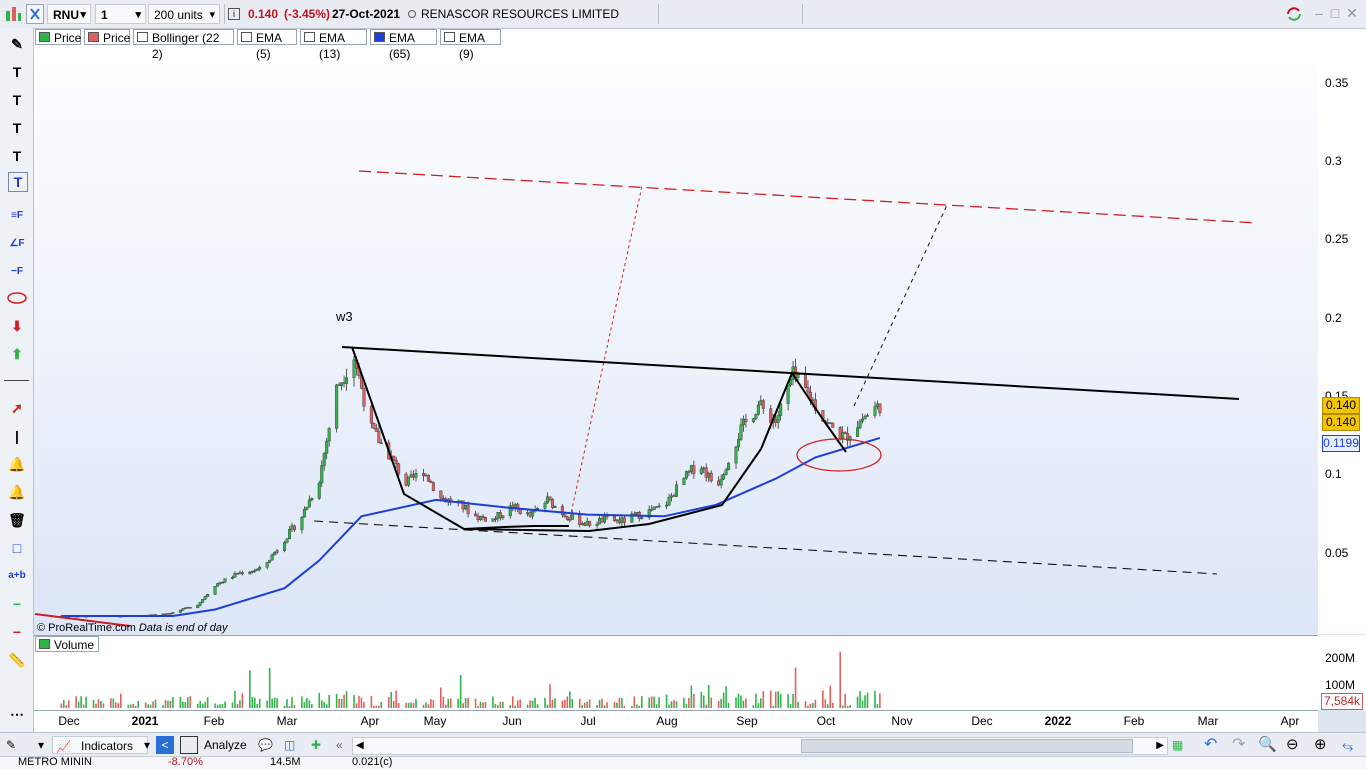  What do you see at coordinates (17, 298) in the screenshot?
I see `ellipse-icon` at bounding box center [17, 298].